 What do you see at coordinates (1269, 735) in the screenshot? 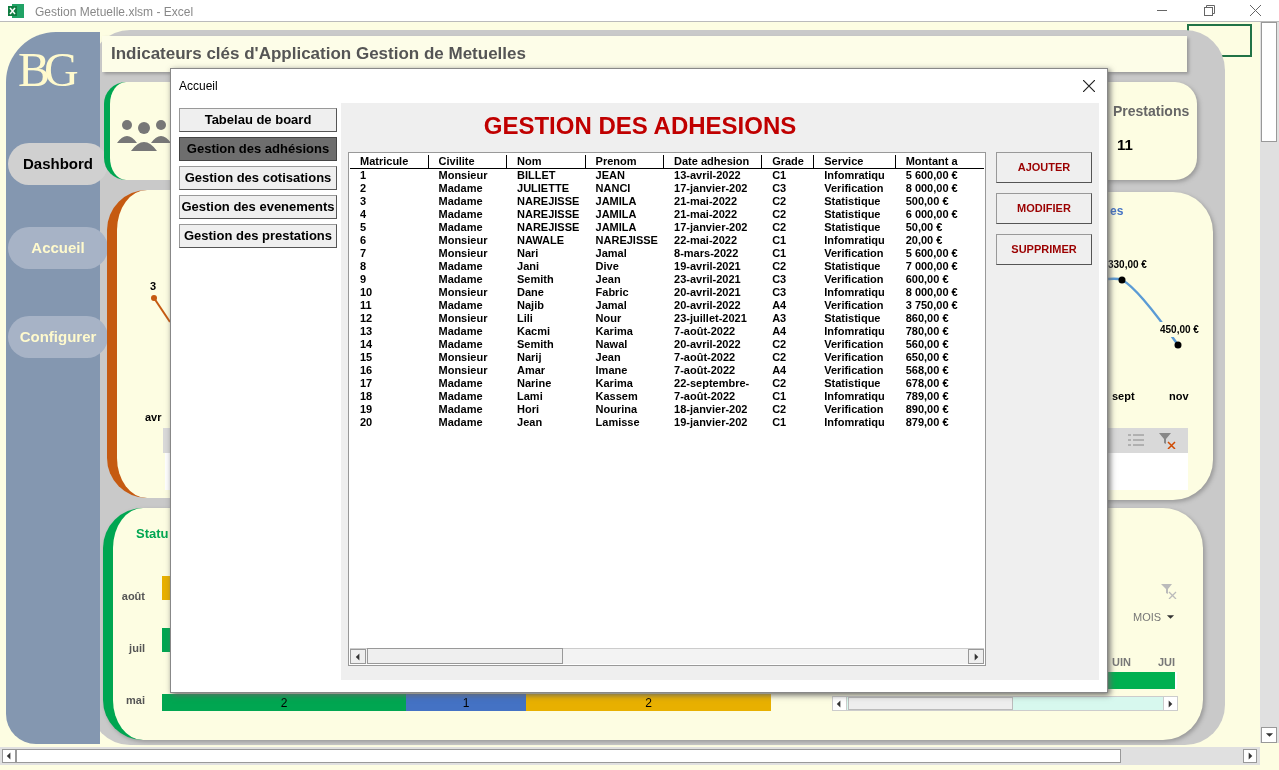
I see `scroll-down-button` at bounding box center [1269, 735].